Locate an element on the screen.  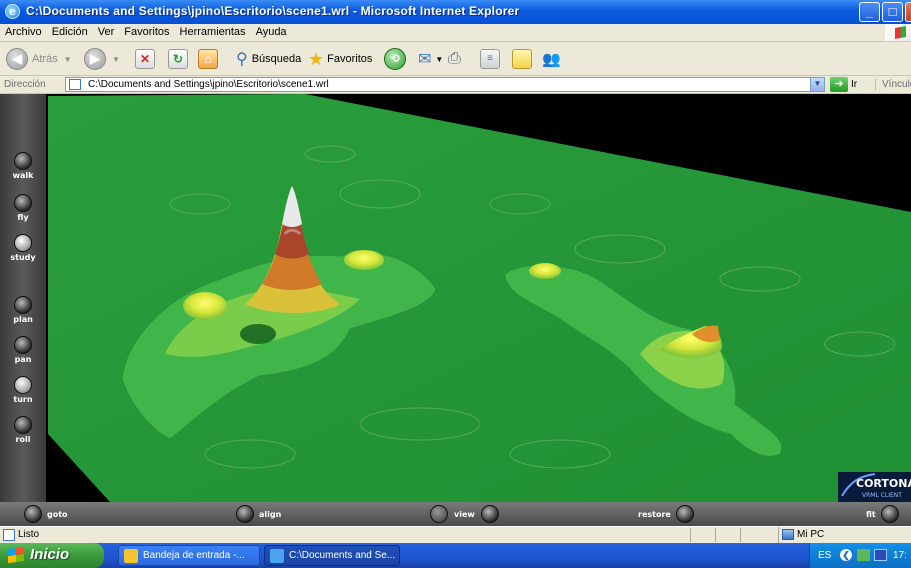
restore-label: restore is located at coordinates (654, 514).